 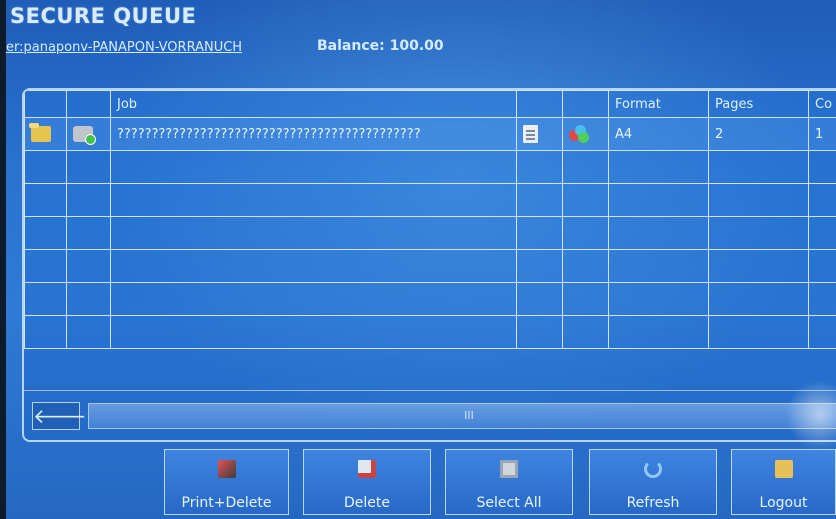 I want to click on scroll-left-button: 🡐, so click(x=59, y=416).